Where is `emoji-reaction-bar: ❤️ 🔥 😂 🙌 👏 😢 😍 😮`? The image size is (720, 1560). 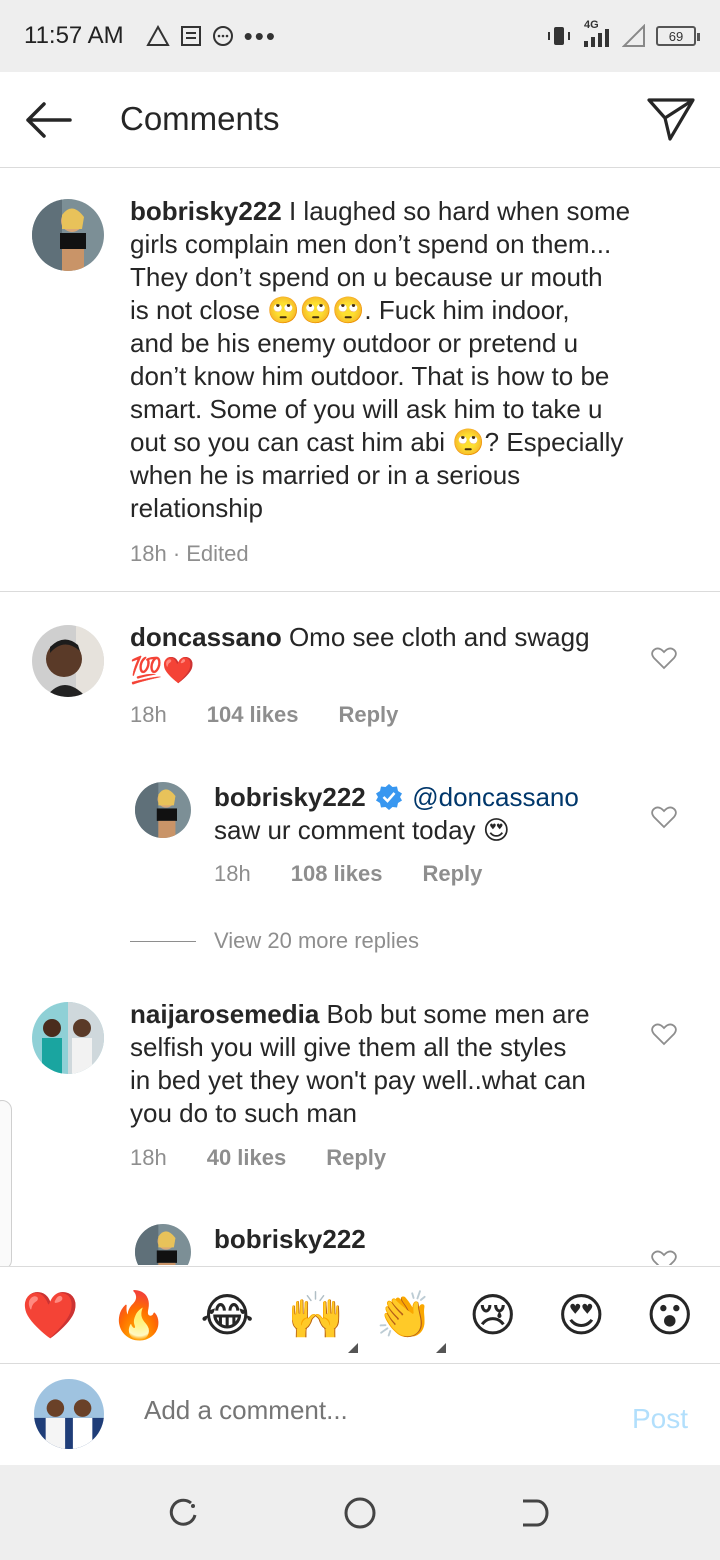 emoji-reaction-bar: ❤️ 🔥 😂 🙌 👏 😢 😍 😮 is located at coordinates (360, 1315).